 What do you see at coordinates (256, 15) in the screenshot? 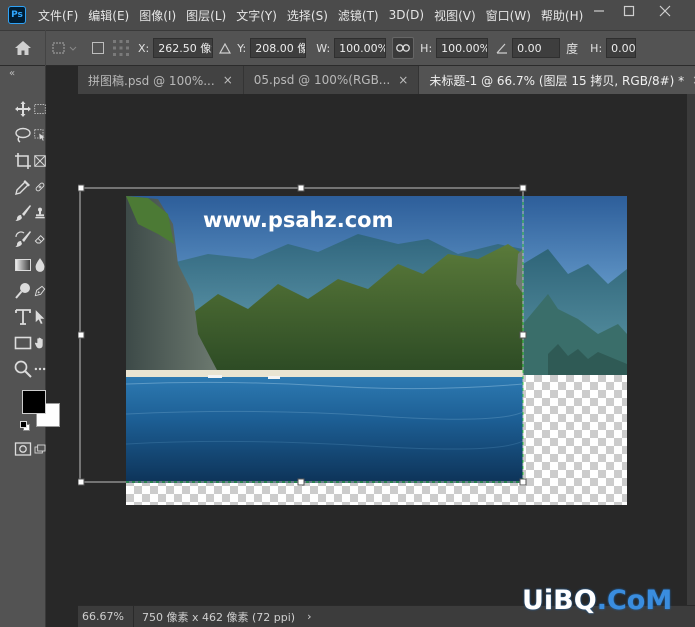
I see `menu-type: 文字(Y)` at bounding box center [256, 15].